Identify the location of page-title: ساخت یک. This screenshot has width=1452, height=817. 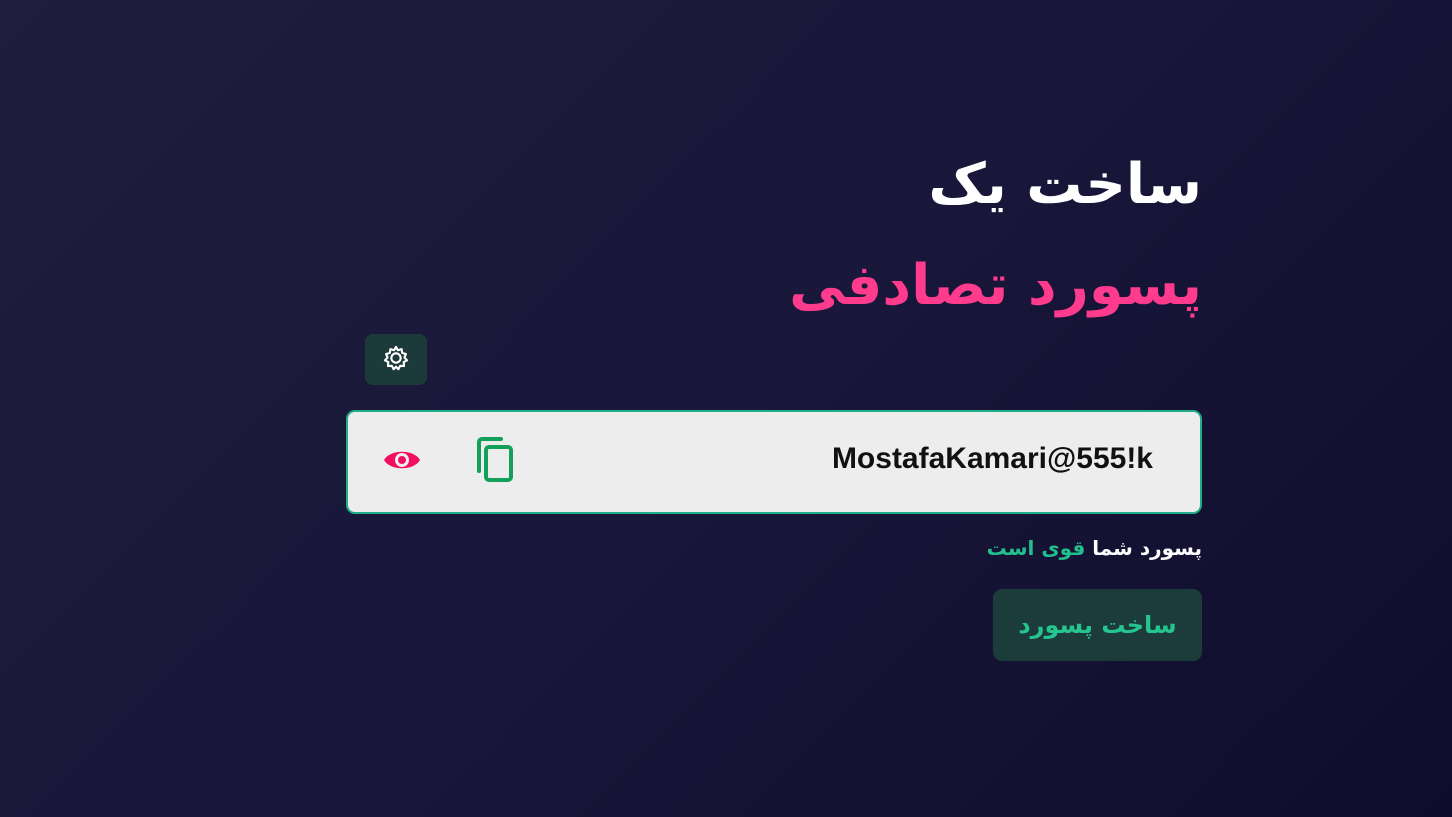
(1065, 184).